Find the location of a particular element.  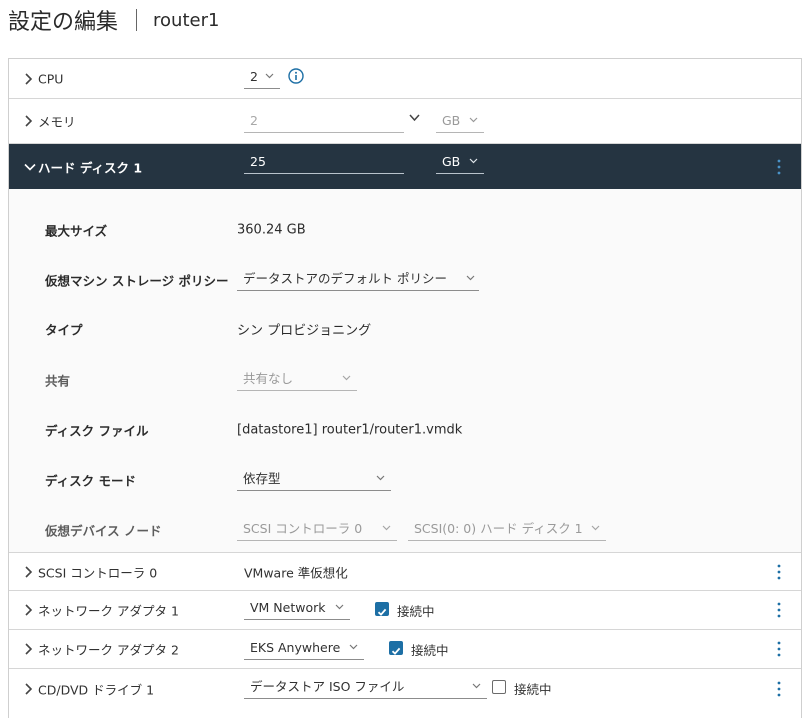

memory-unit-select: GB is located at coordinates (460, 122).